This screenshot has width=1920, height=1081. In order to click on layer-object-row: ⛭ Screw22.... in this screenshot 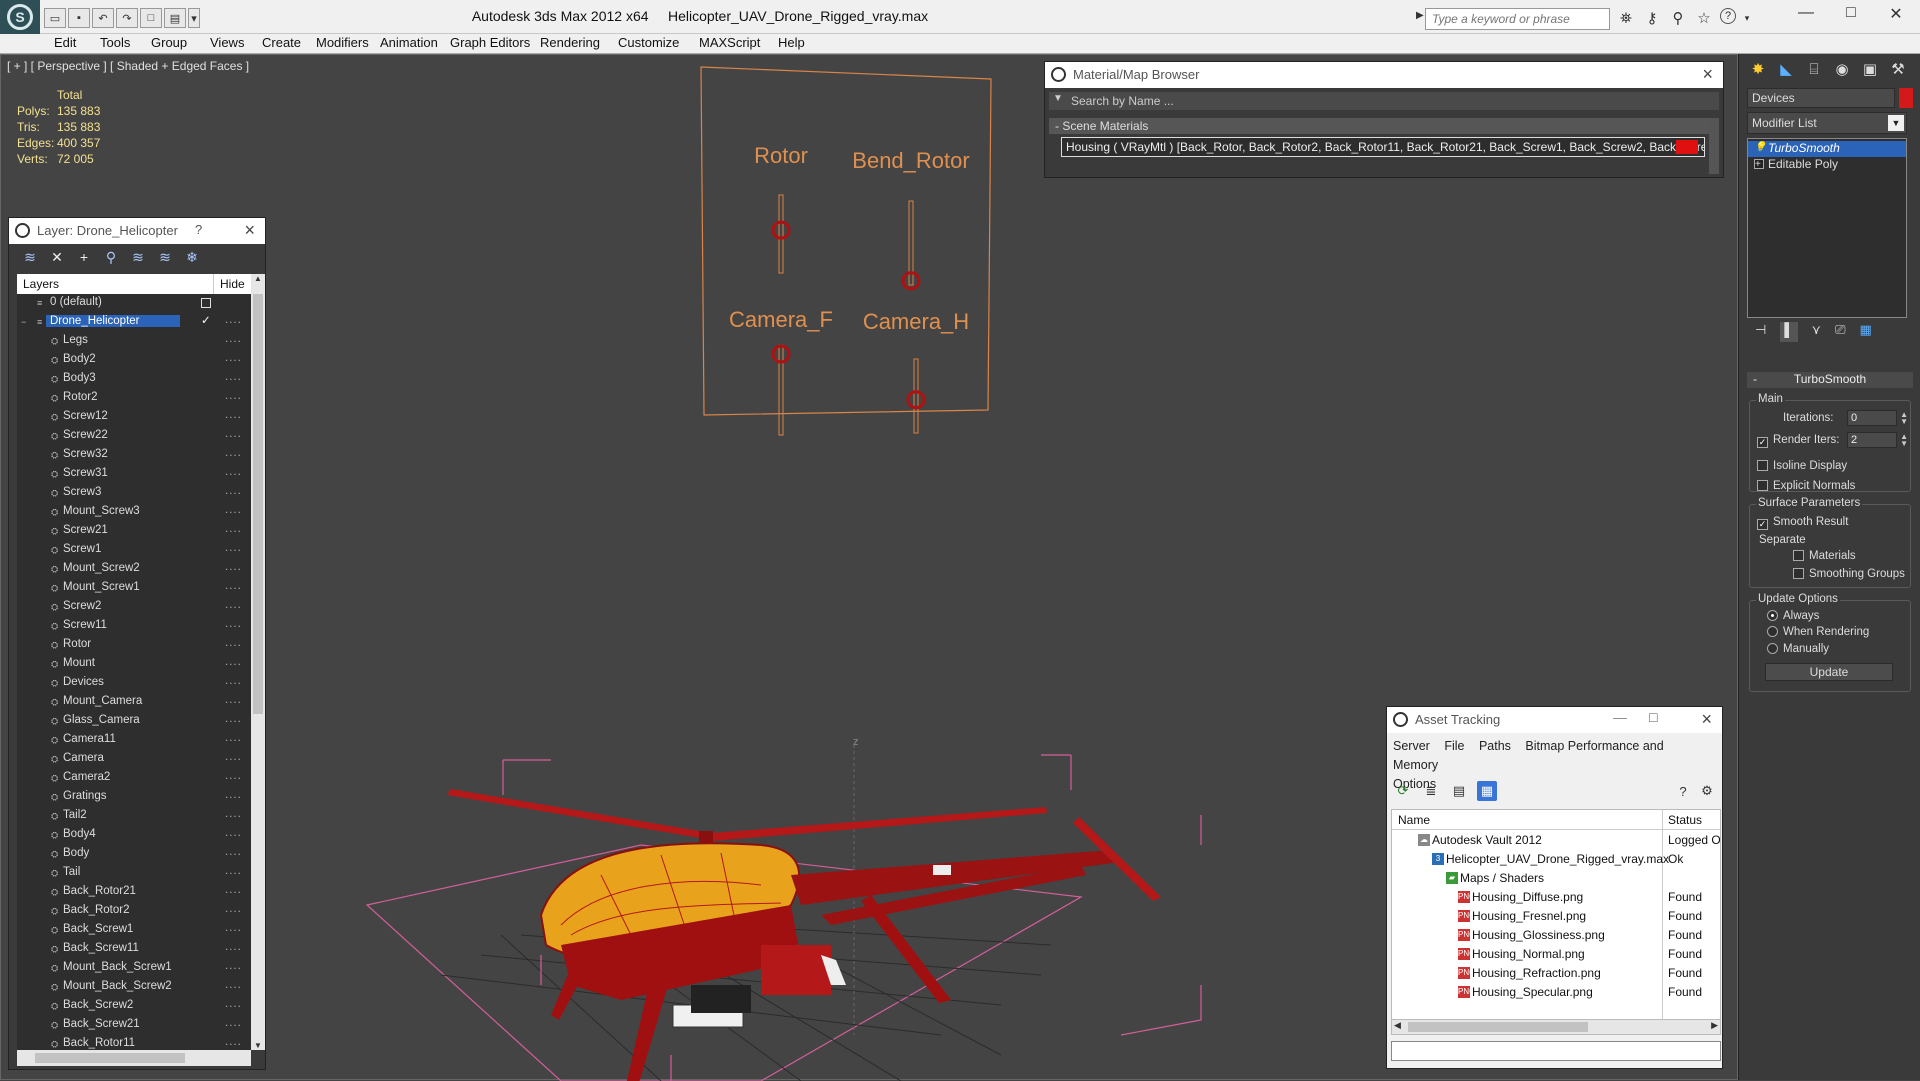, I will do `click(134, 436)`.